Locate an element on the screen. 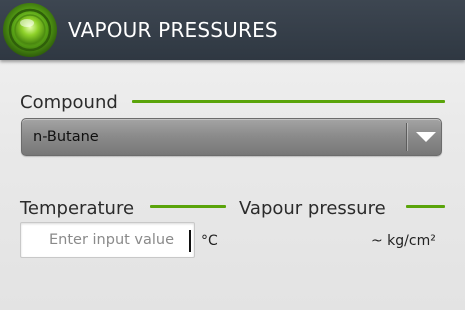 The height and width of the screenshot is (310, 465). spinner-divider is located at coordinates (406, 137).